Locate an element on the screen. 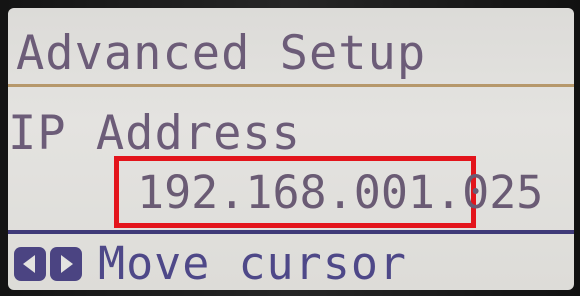 This screenshot has height=296, width=580. left-triangle-icon is located at coordinates (29, 264).